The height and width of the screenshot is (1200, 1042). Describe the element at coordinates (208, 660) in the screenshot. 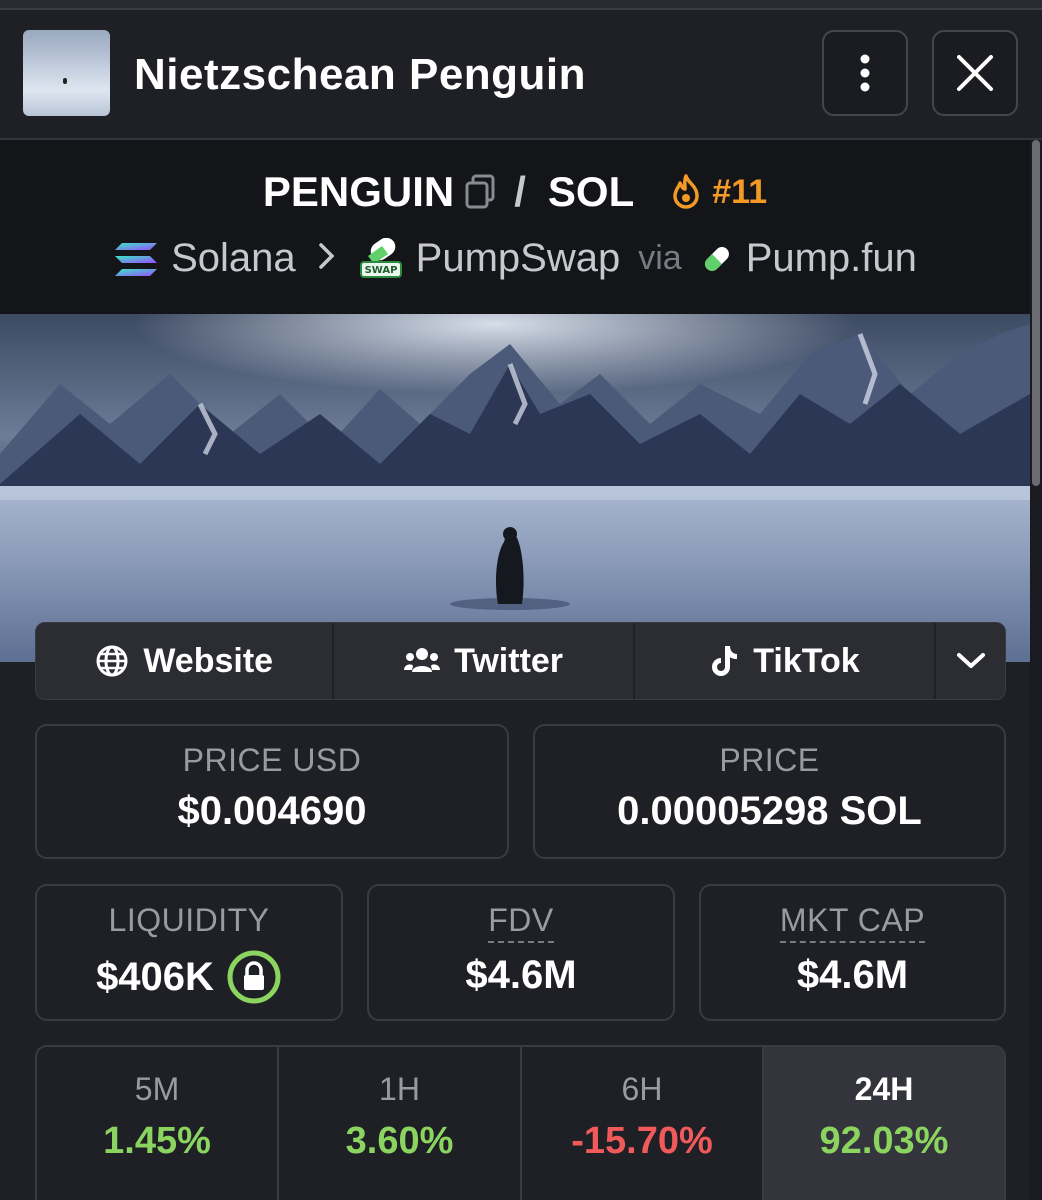

I see `website-label: Website` at that location.